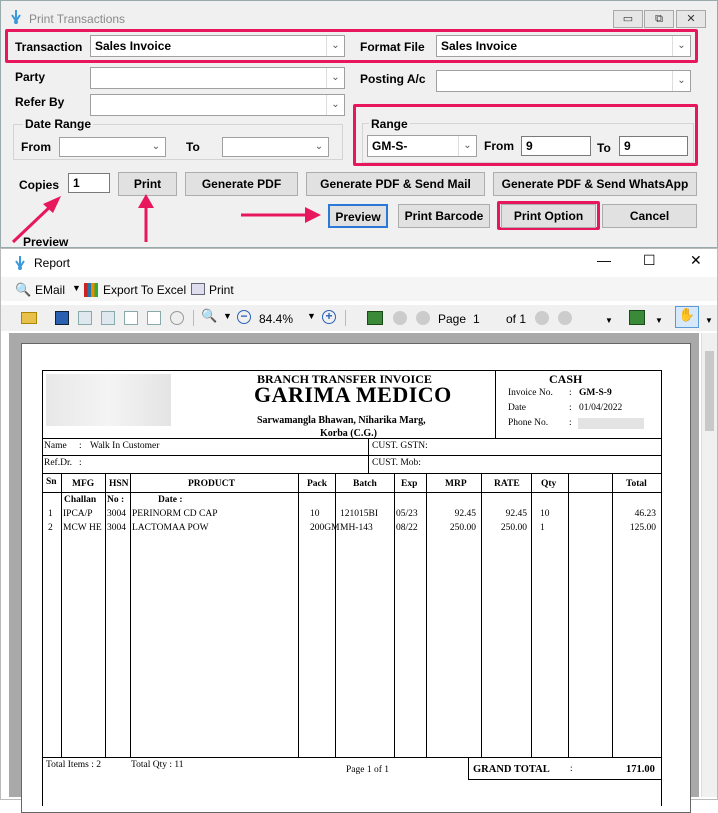  I want to click on hand-tool-icon: ✋, so click(687, 317).